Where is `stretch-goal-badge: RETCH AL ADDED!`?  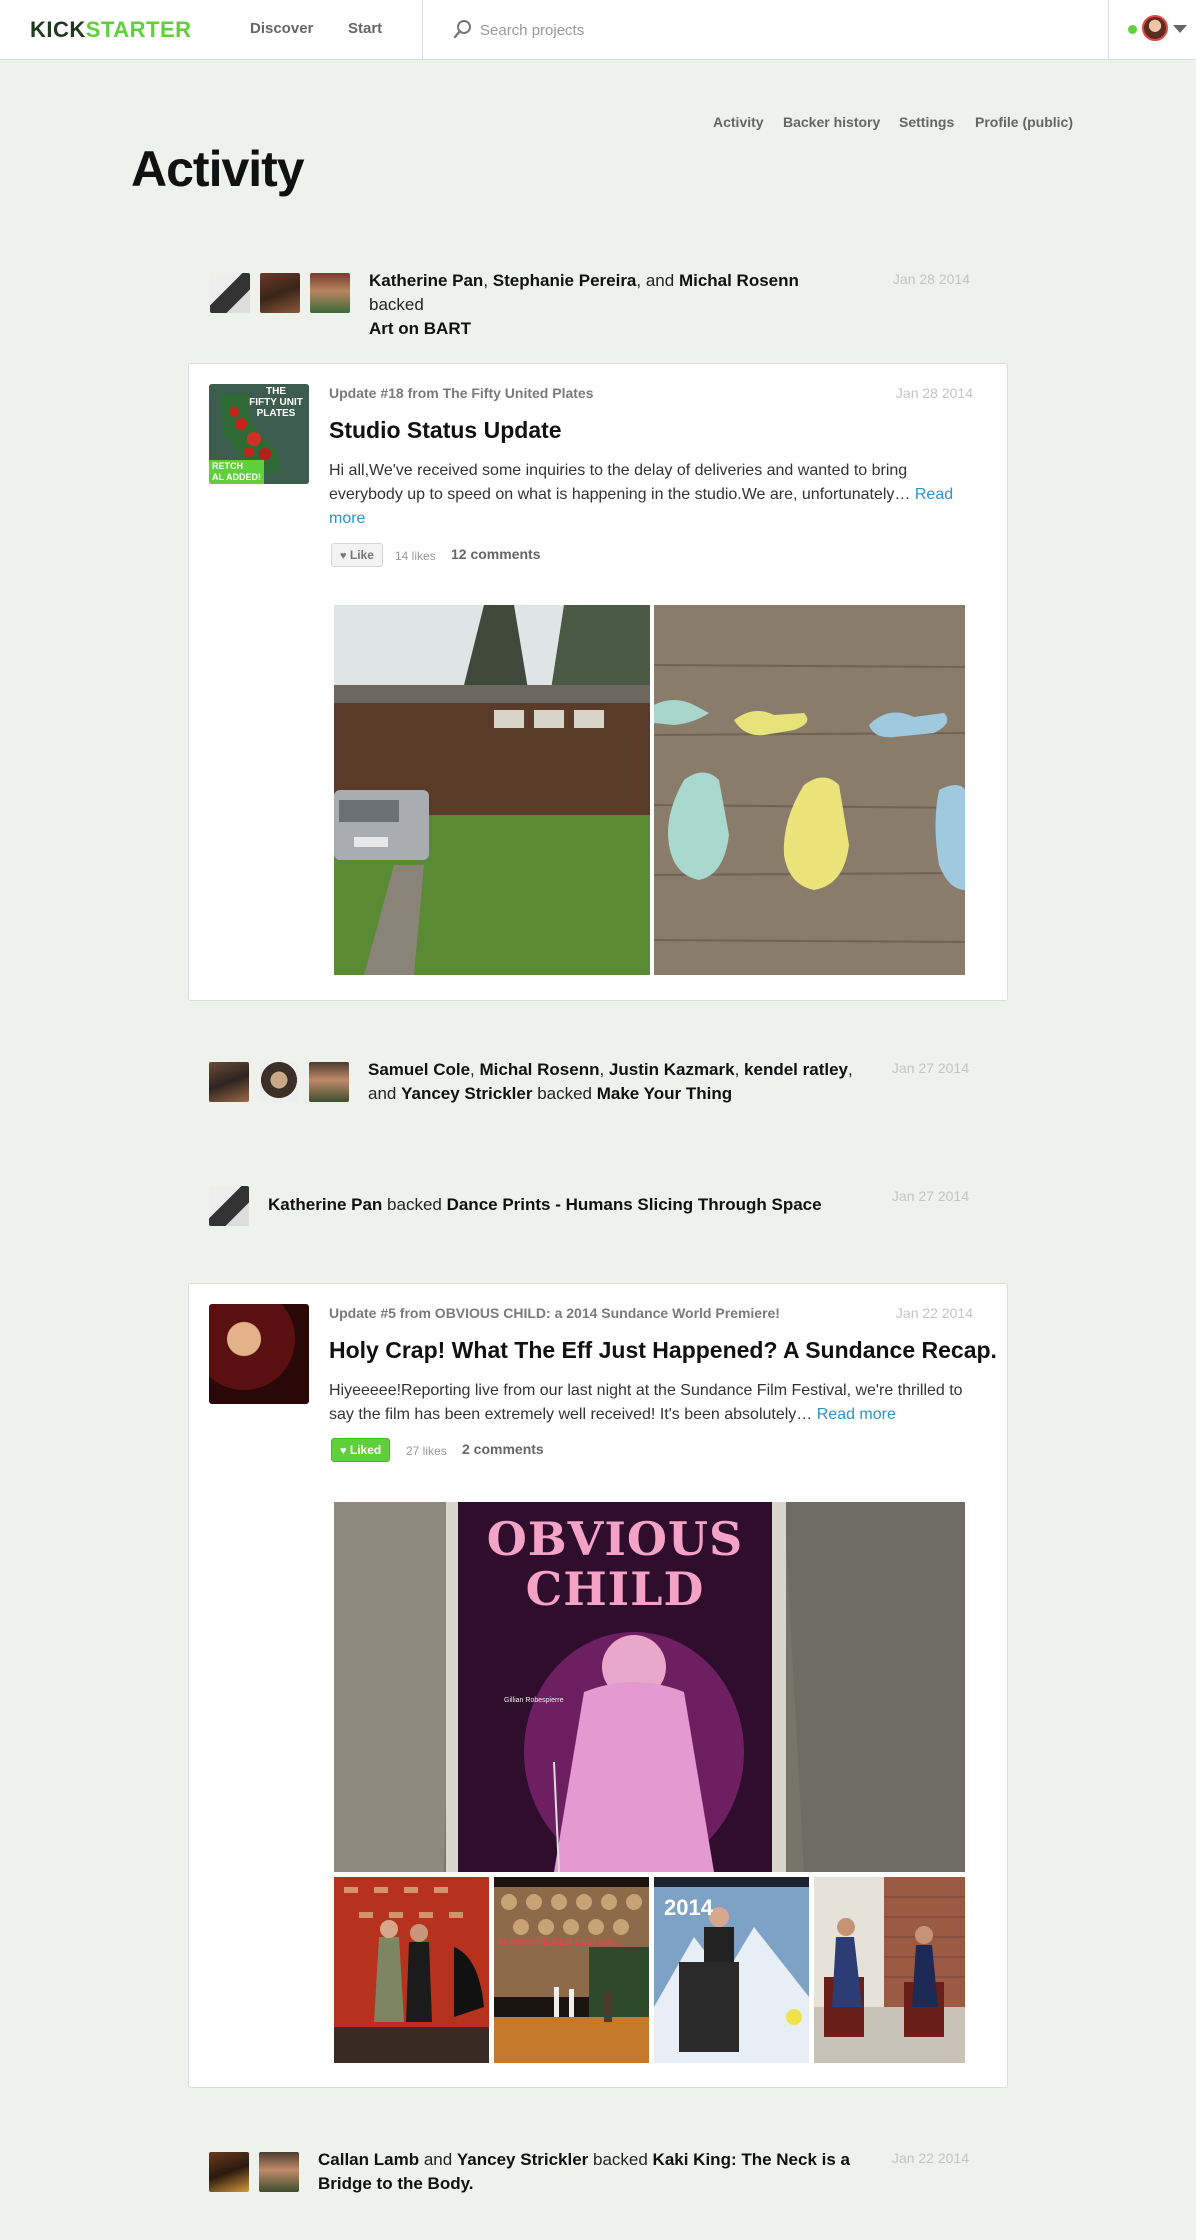
stretch-goal-badge: RETCH AL ADDED! is located at coordinates (236, 472).